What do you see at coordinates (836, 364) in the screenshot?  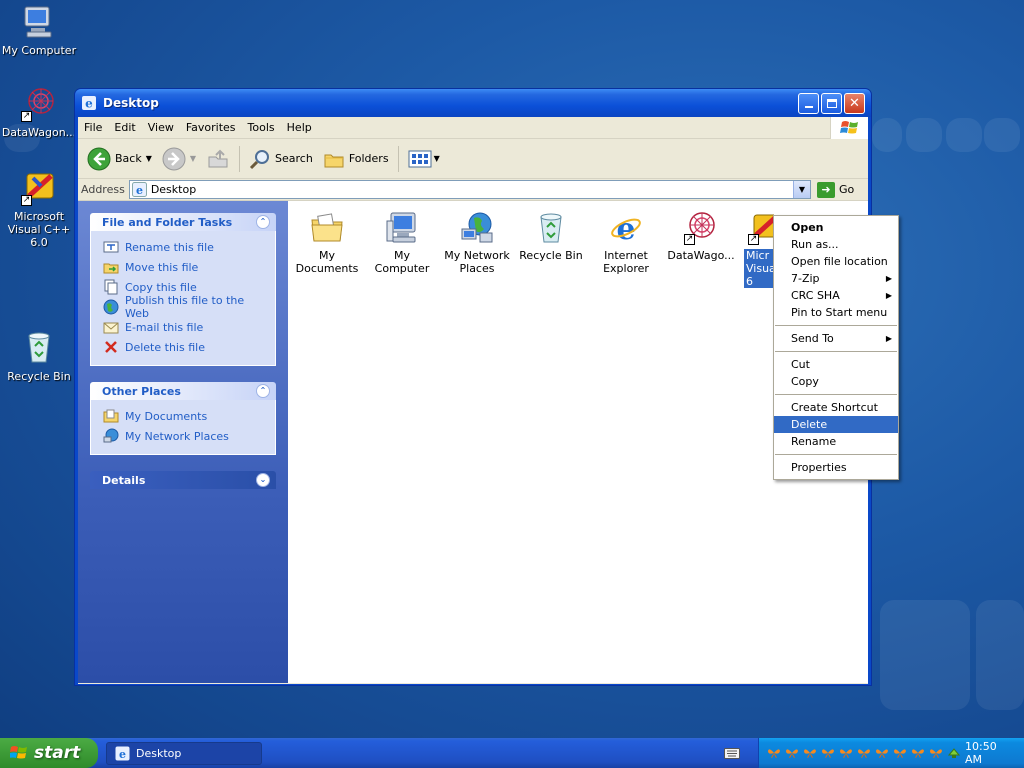 I see `ctx-cut: Cut` at bounding box center [836, 364].